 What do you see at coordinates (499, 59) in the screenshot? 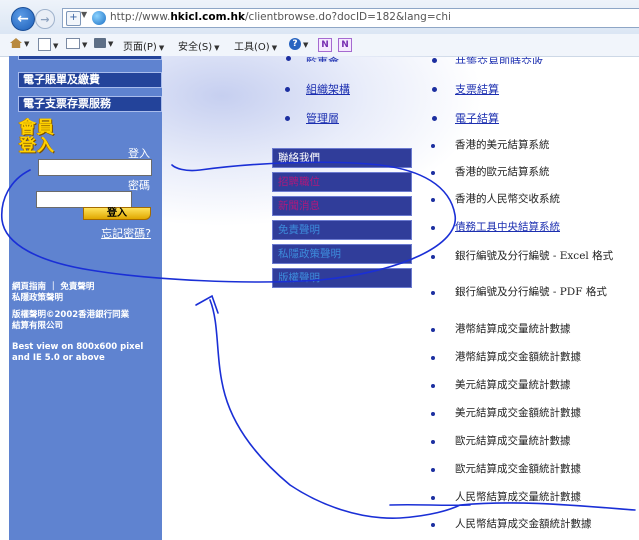
I see `link-settlement-top: 共籌交易即時交收` at bounding box center [499, 59].